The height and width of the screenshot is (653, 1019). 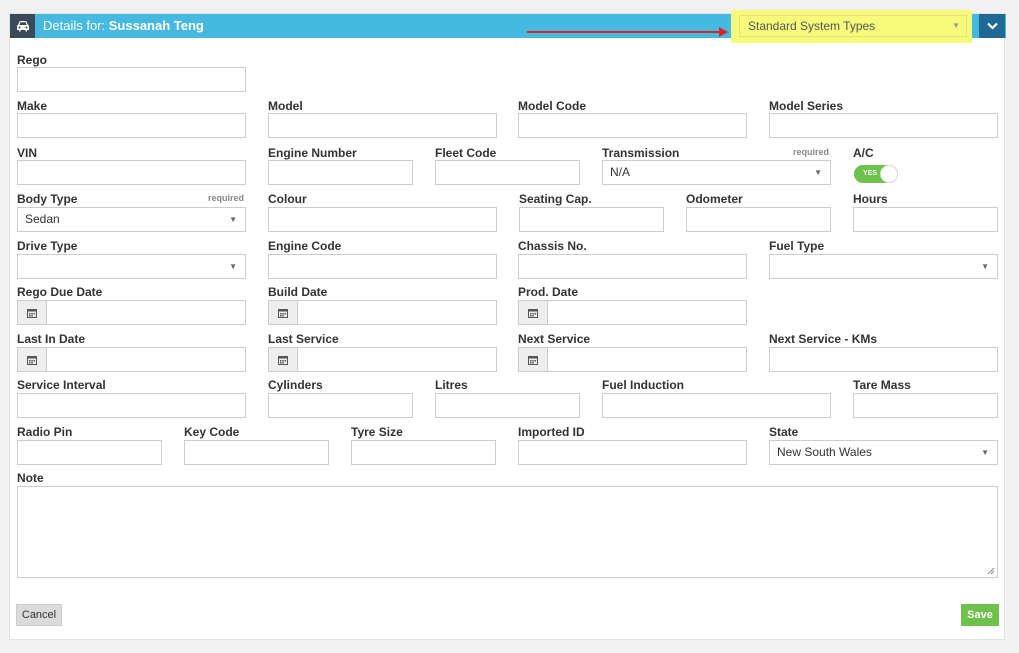 What do you see at coordinates (883, 125) in the screenshot?
I see `model-series-input` at bounding box center [883, 125].